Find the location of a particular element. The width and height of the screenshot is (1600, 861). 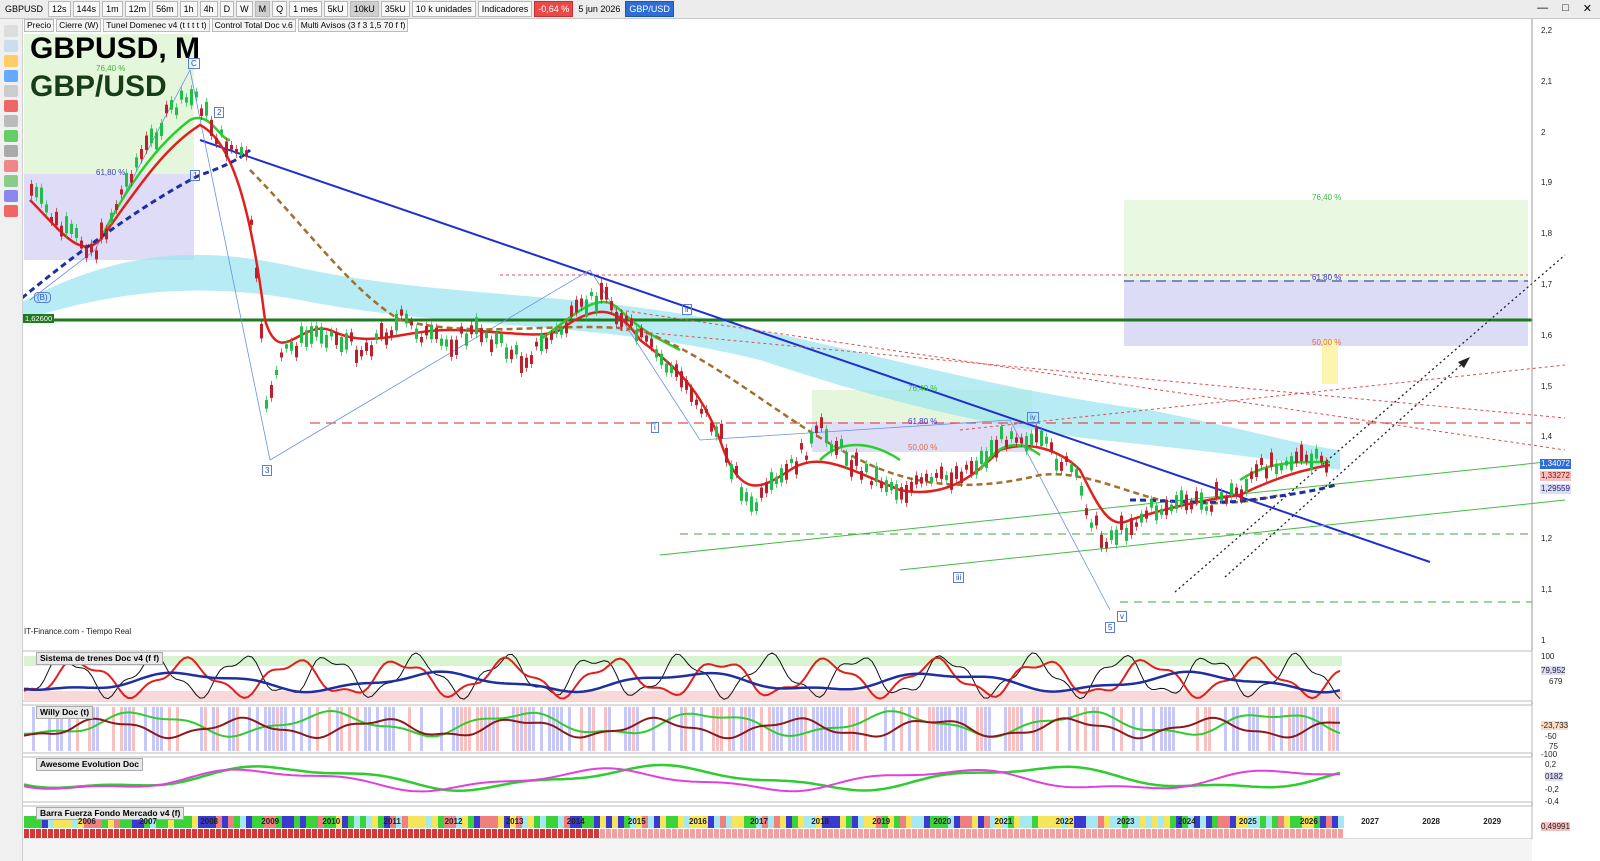

legend-item-multi-avisos: Multi Avisos (3 f 3 1,5 70 f f) is located at coordinates (353, 25).